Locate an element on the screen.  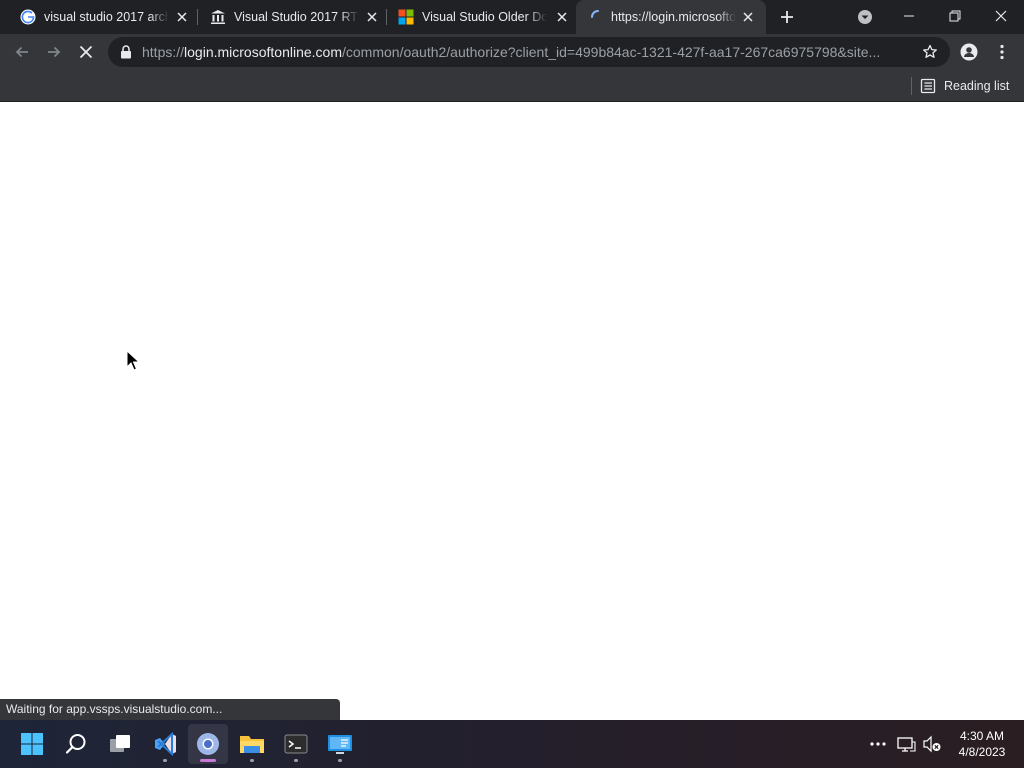
tab-search-icon is located at coordinates (865, 17).